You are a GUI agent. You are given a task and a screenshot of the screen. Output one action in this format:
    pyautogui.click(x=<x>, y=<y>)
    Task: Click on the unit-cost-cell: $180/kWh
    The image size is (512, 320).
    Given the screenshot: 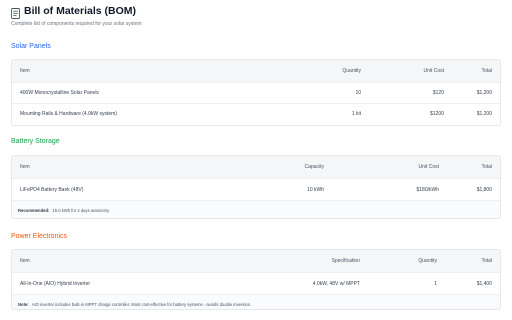 What is the action you would take?
    pyautogui.click(x=427, y=189)
    